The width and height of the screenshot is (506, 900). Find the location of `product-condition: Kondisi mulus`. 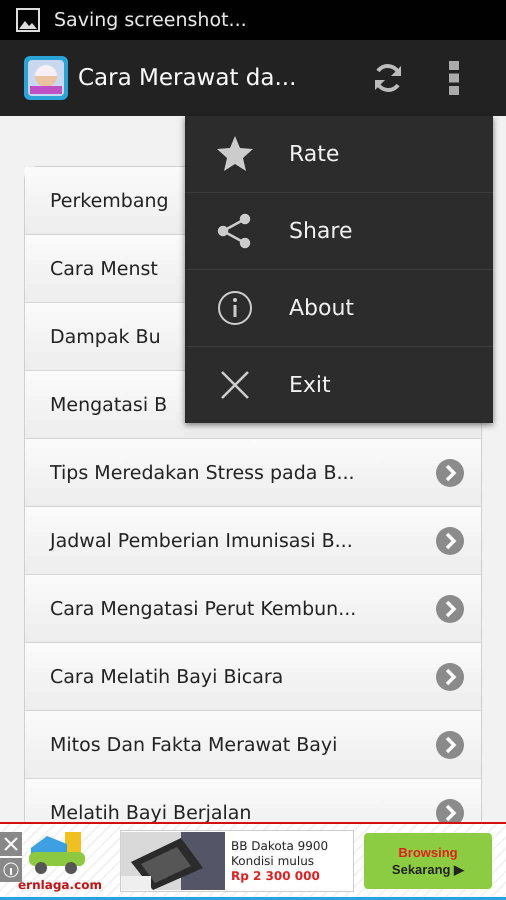

product-condition: Kondisi mulus is located at coordinates (273, 861).